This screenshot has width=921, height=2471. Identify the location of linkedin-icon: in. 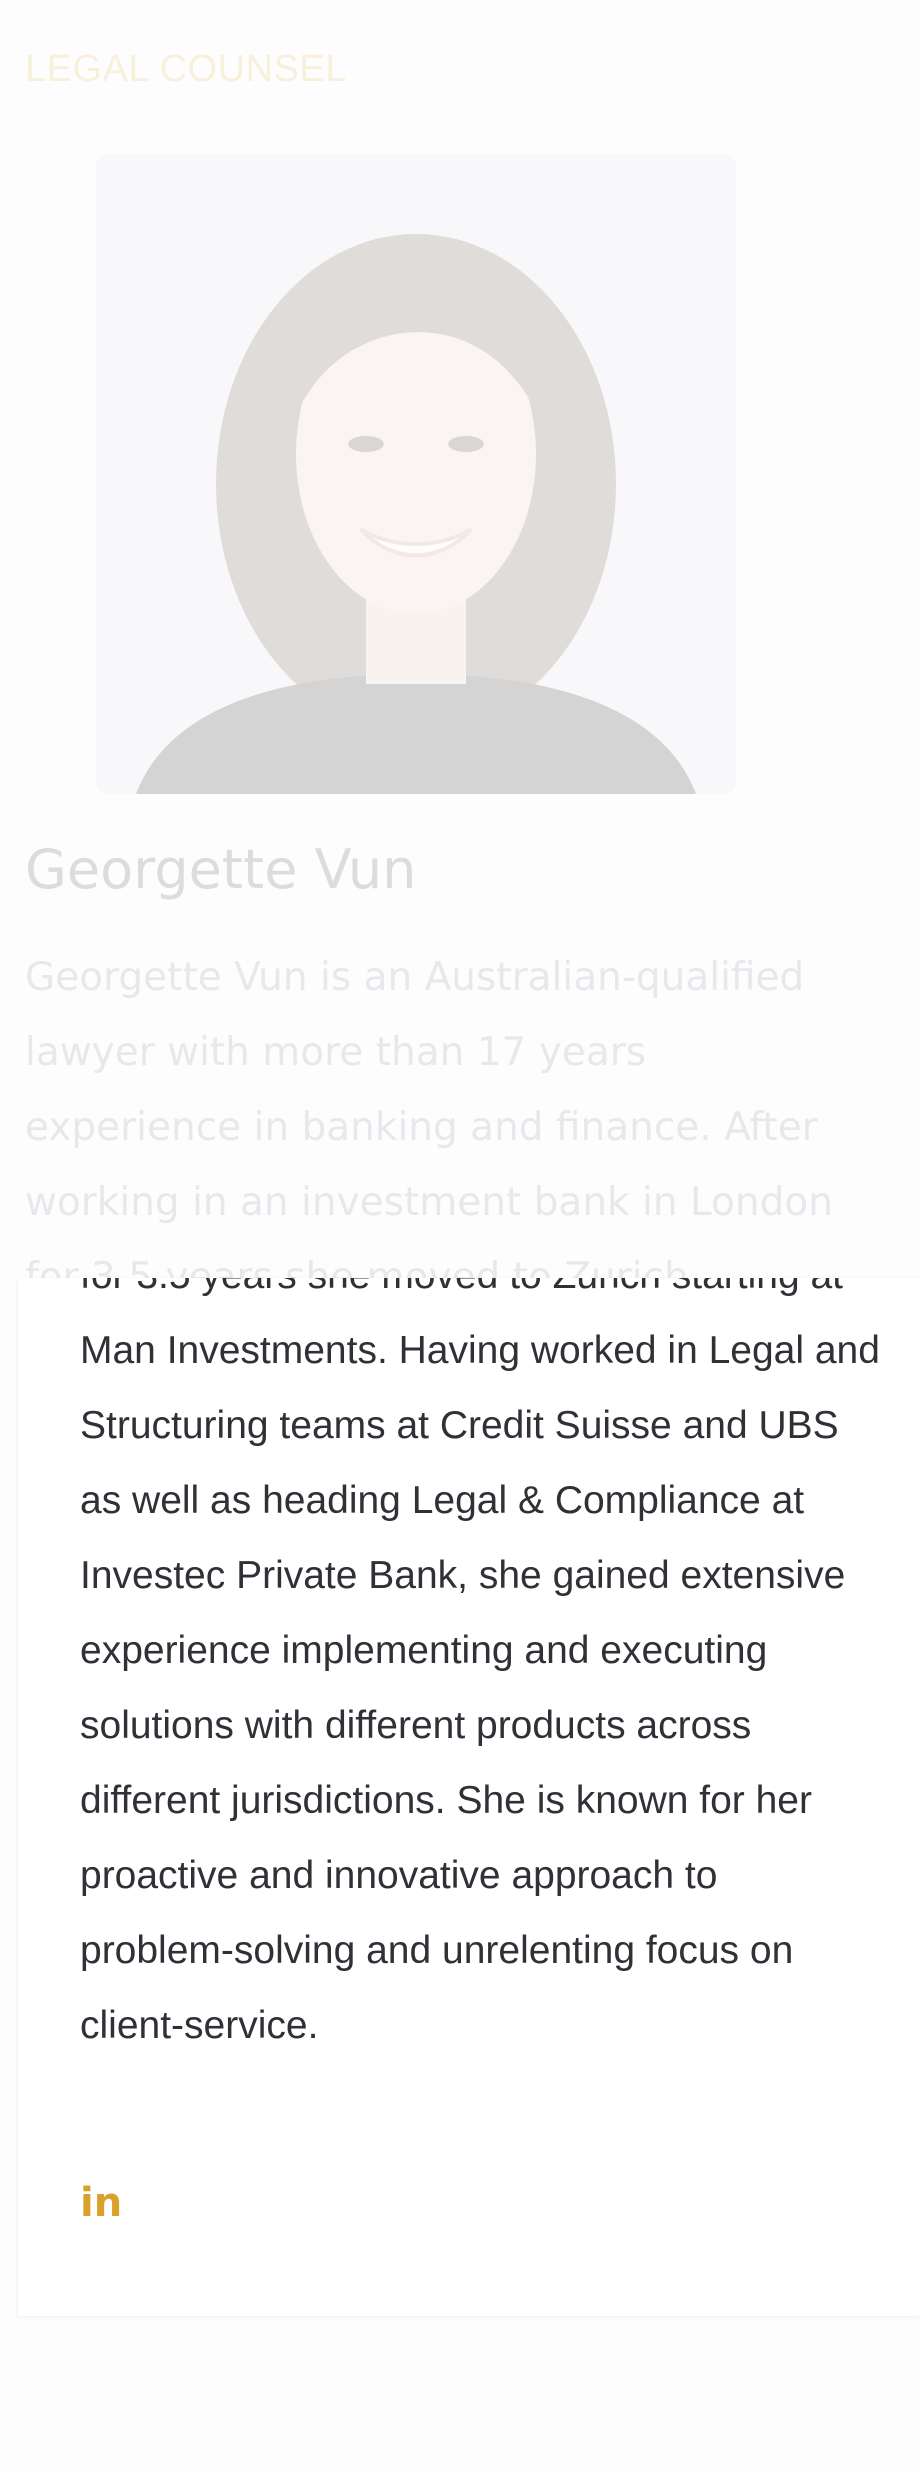
(101, 2203).